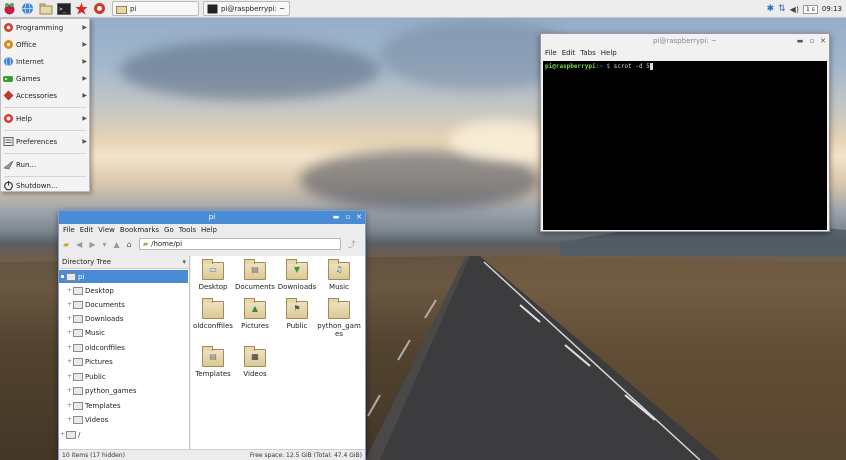  What do you see at coordinates (45, 61) in the screenshot?
I see `menu-item-internet: Internet ▶` at bounding box center [45, 61].